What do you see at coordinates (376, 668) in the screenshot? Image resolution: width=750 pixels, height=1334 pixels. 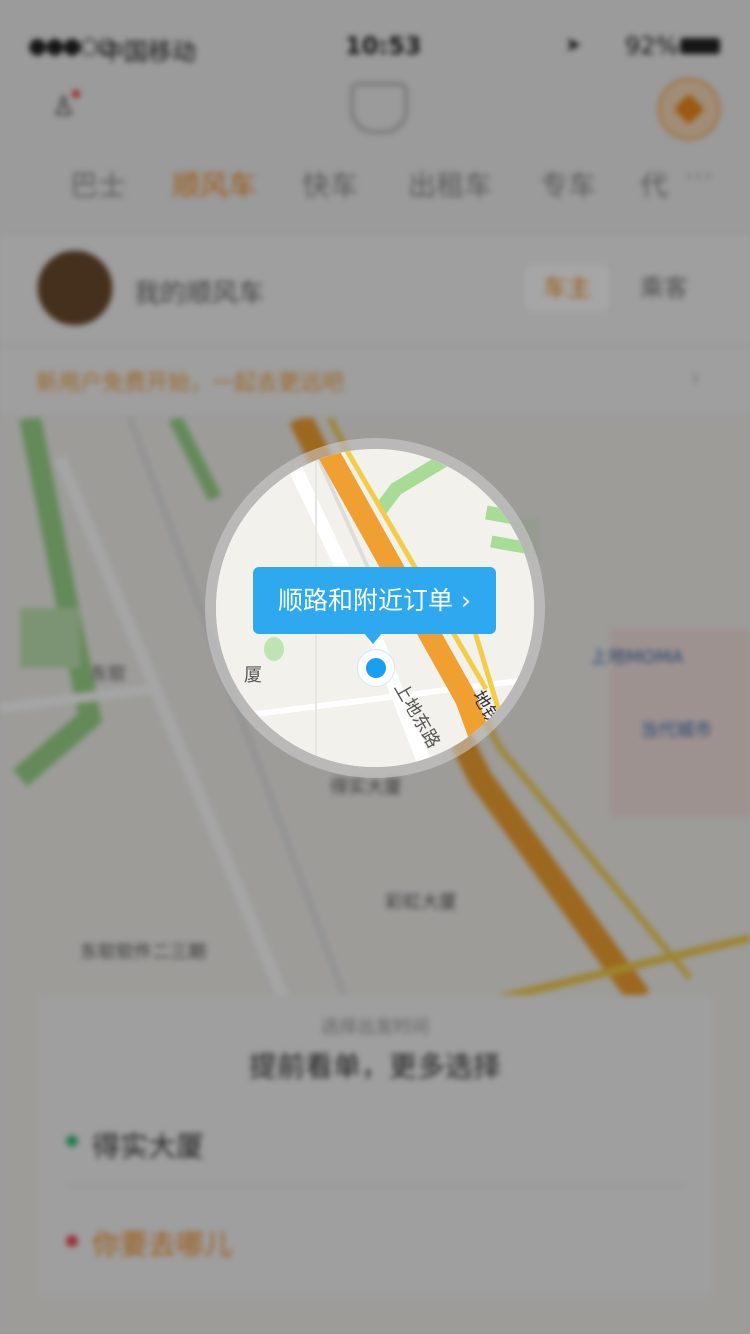 I see `current-location-icon` at bounding box center [376, 668].